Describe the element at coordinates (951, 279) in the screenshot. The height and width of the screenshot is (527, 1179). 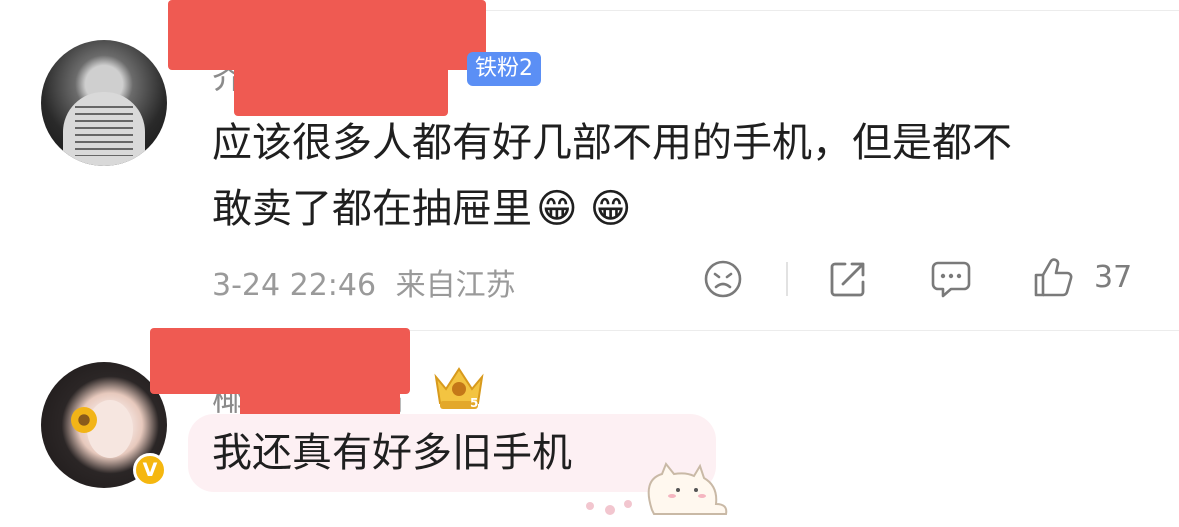
I see `comment-icon` at that location.